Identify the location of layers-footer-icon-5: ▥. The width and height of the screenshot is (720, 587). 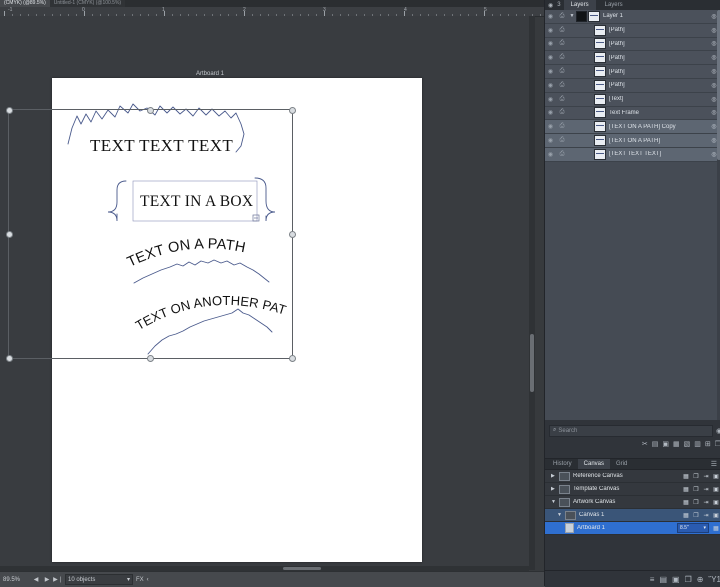
(697, 444).